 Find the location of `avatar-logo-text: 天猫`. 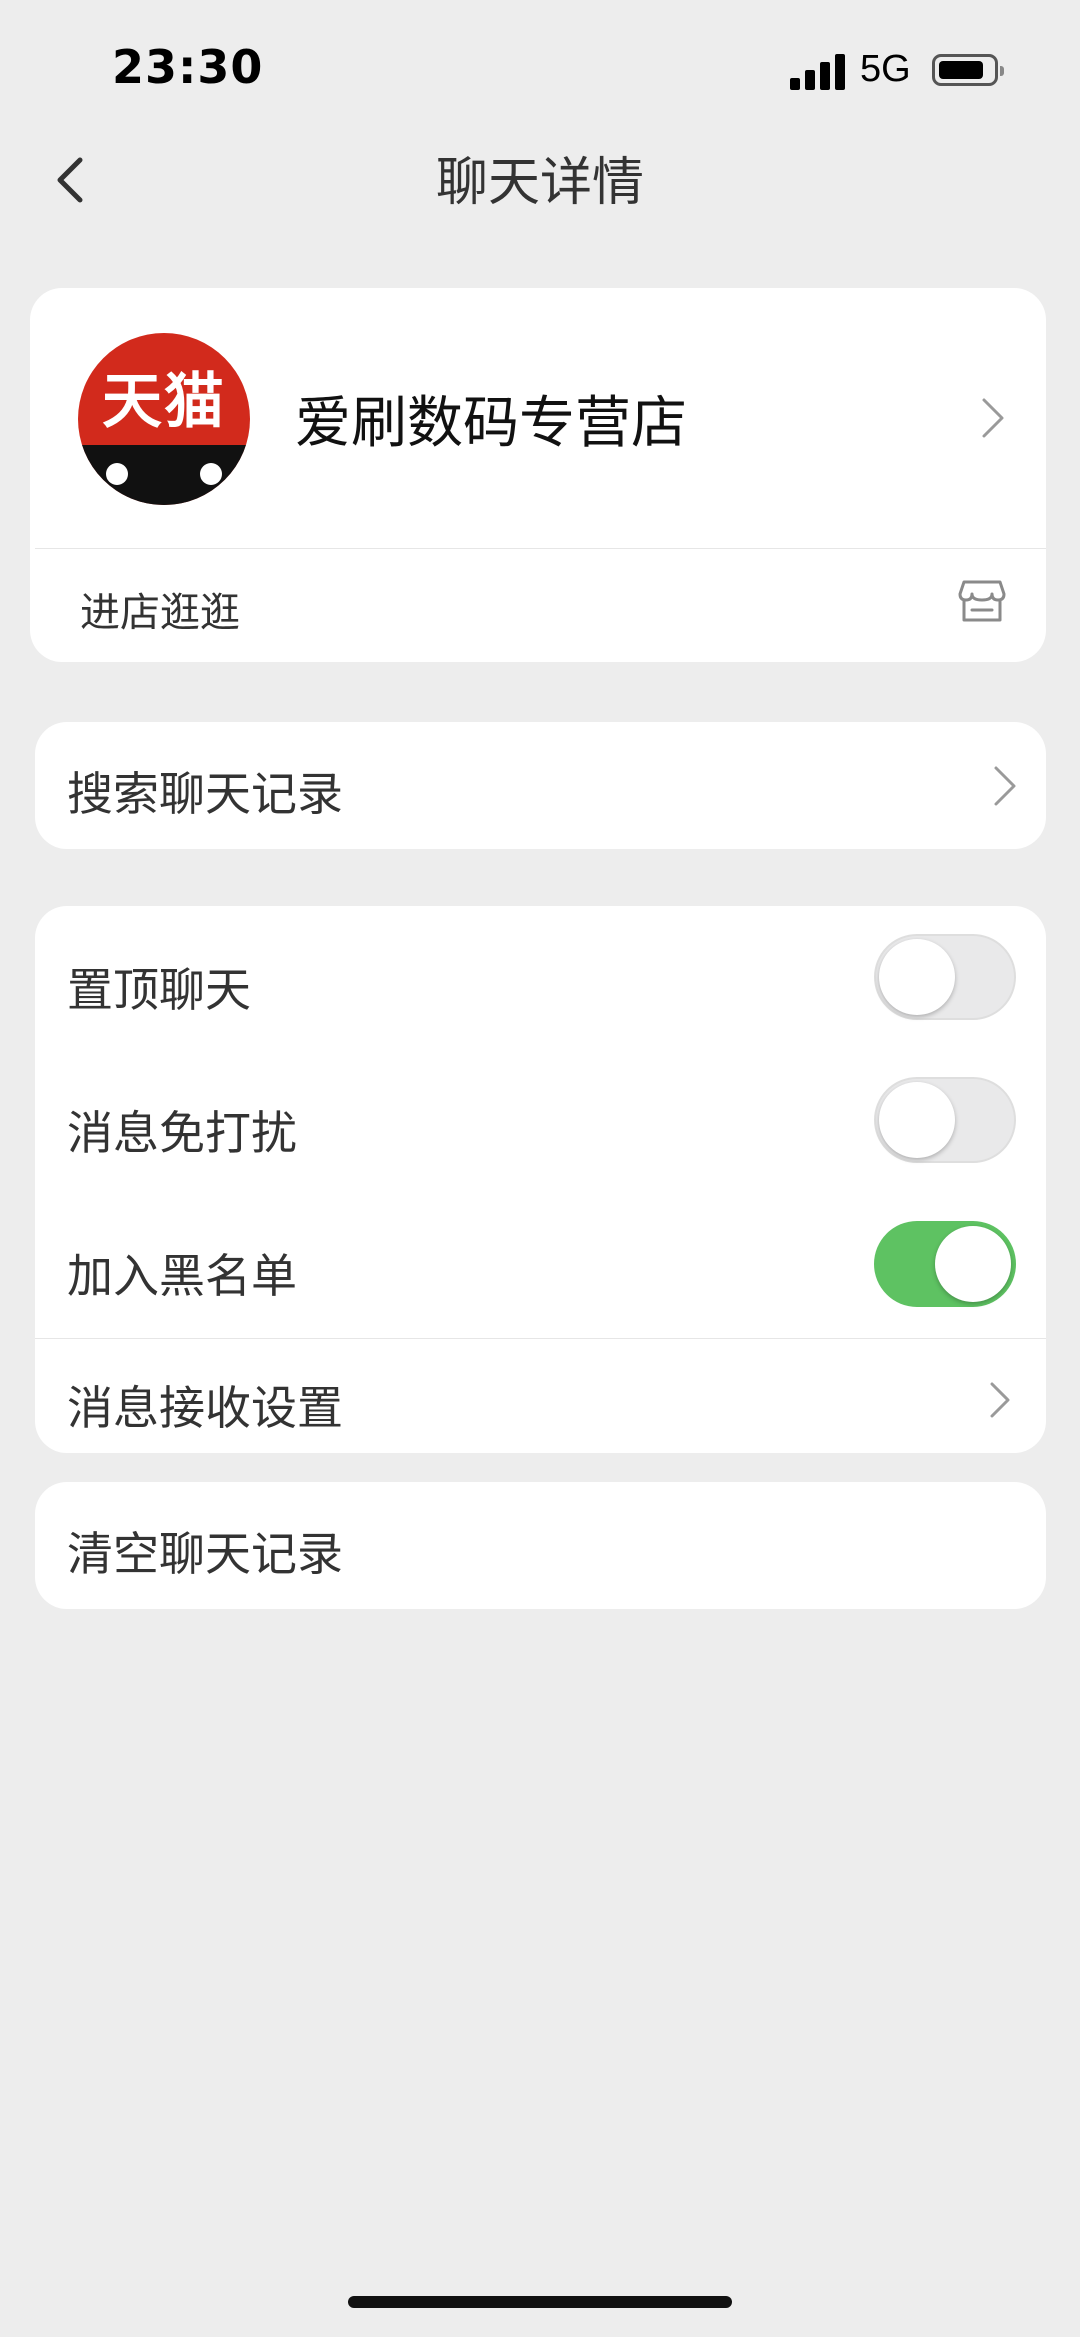

avatar-logo-text: 天猫 is located at coordinates (164, 402).